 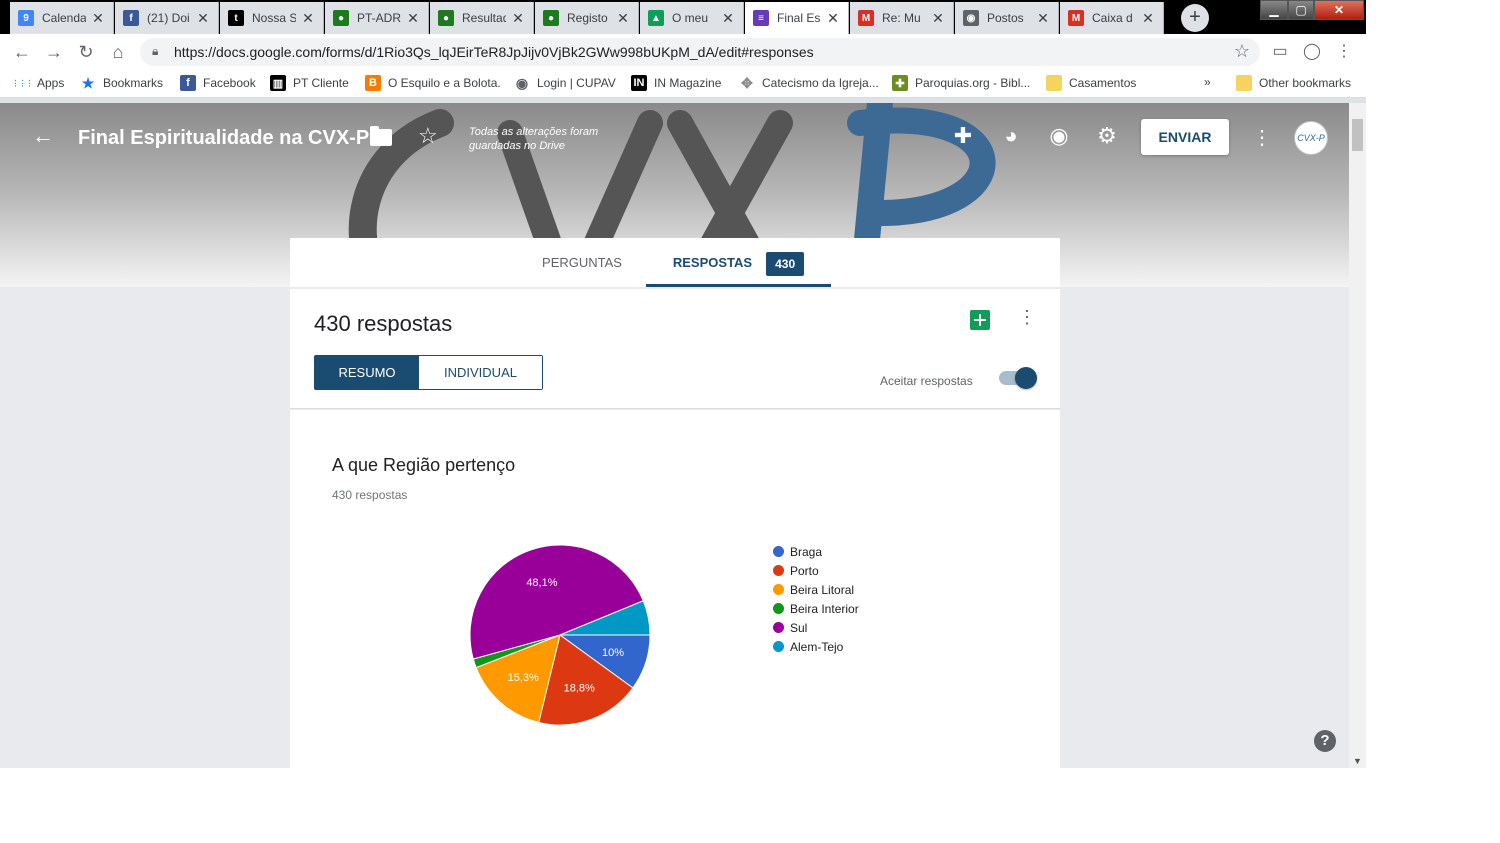 I want to click on legend-item: Porto, so click(x=816, y=570).